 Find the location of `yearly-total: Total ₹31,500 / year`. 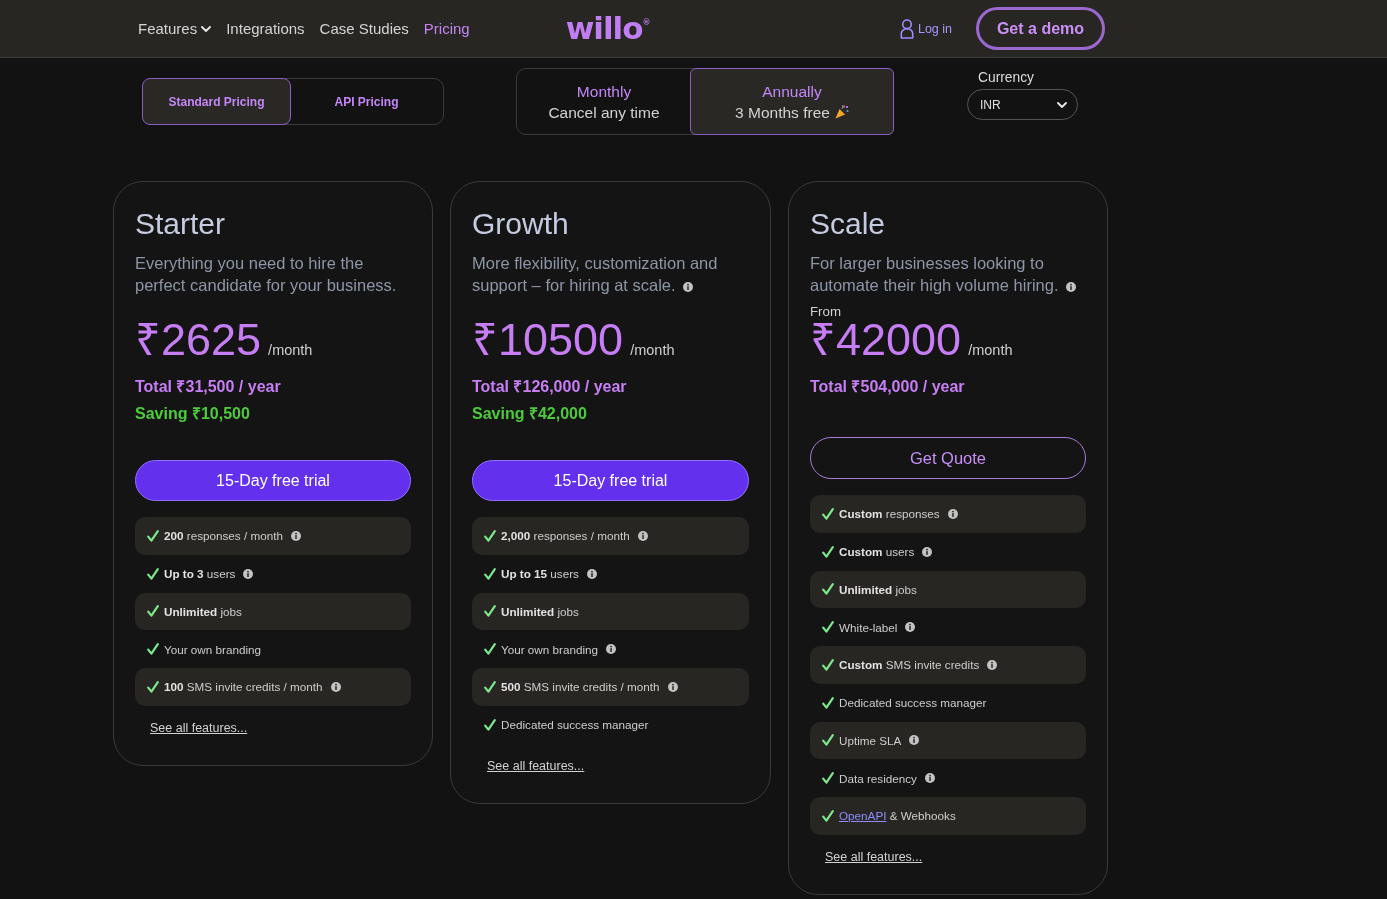

yearly-total: Total ₹31,500 / year is located at coordinates (208, 387).